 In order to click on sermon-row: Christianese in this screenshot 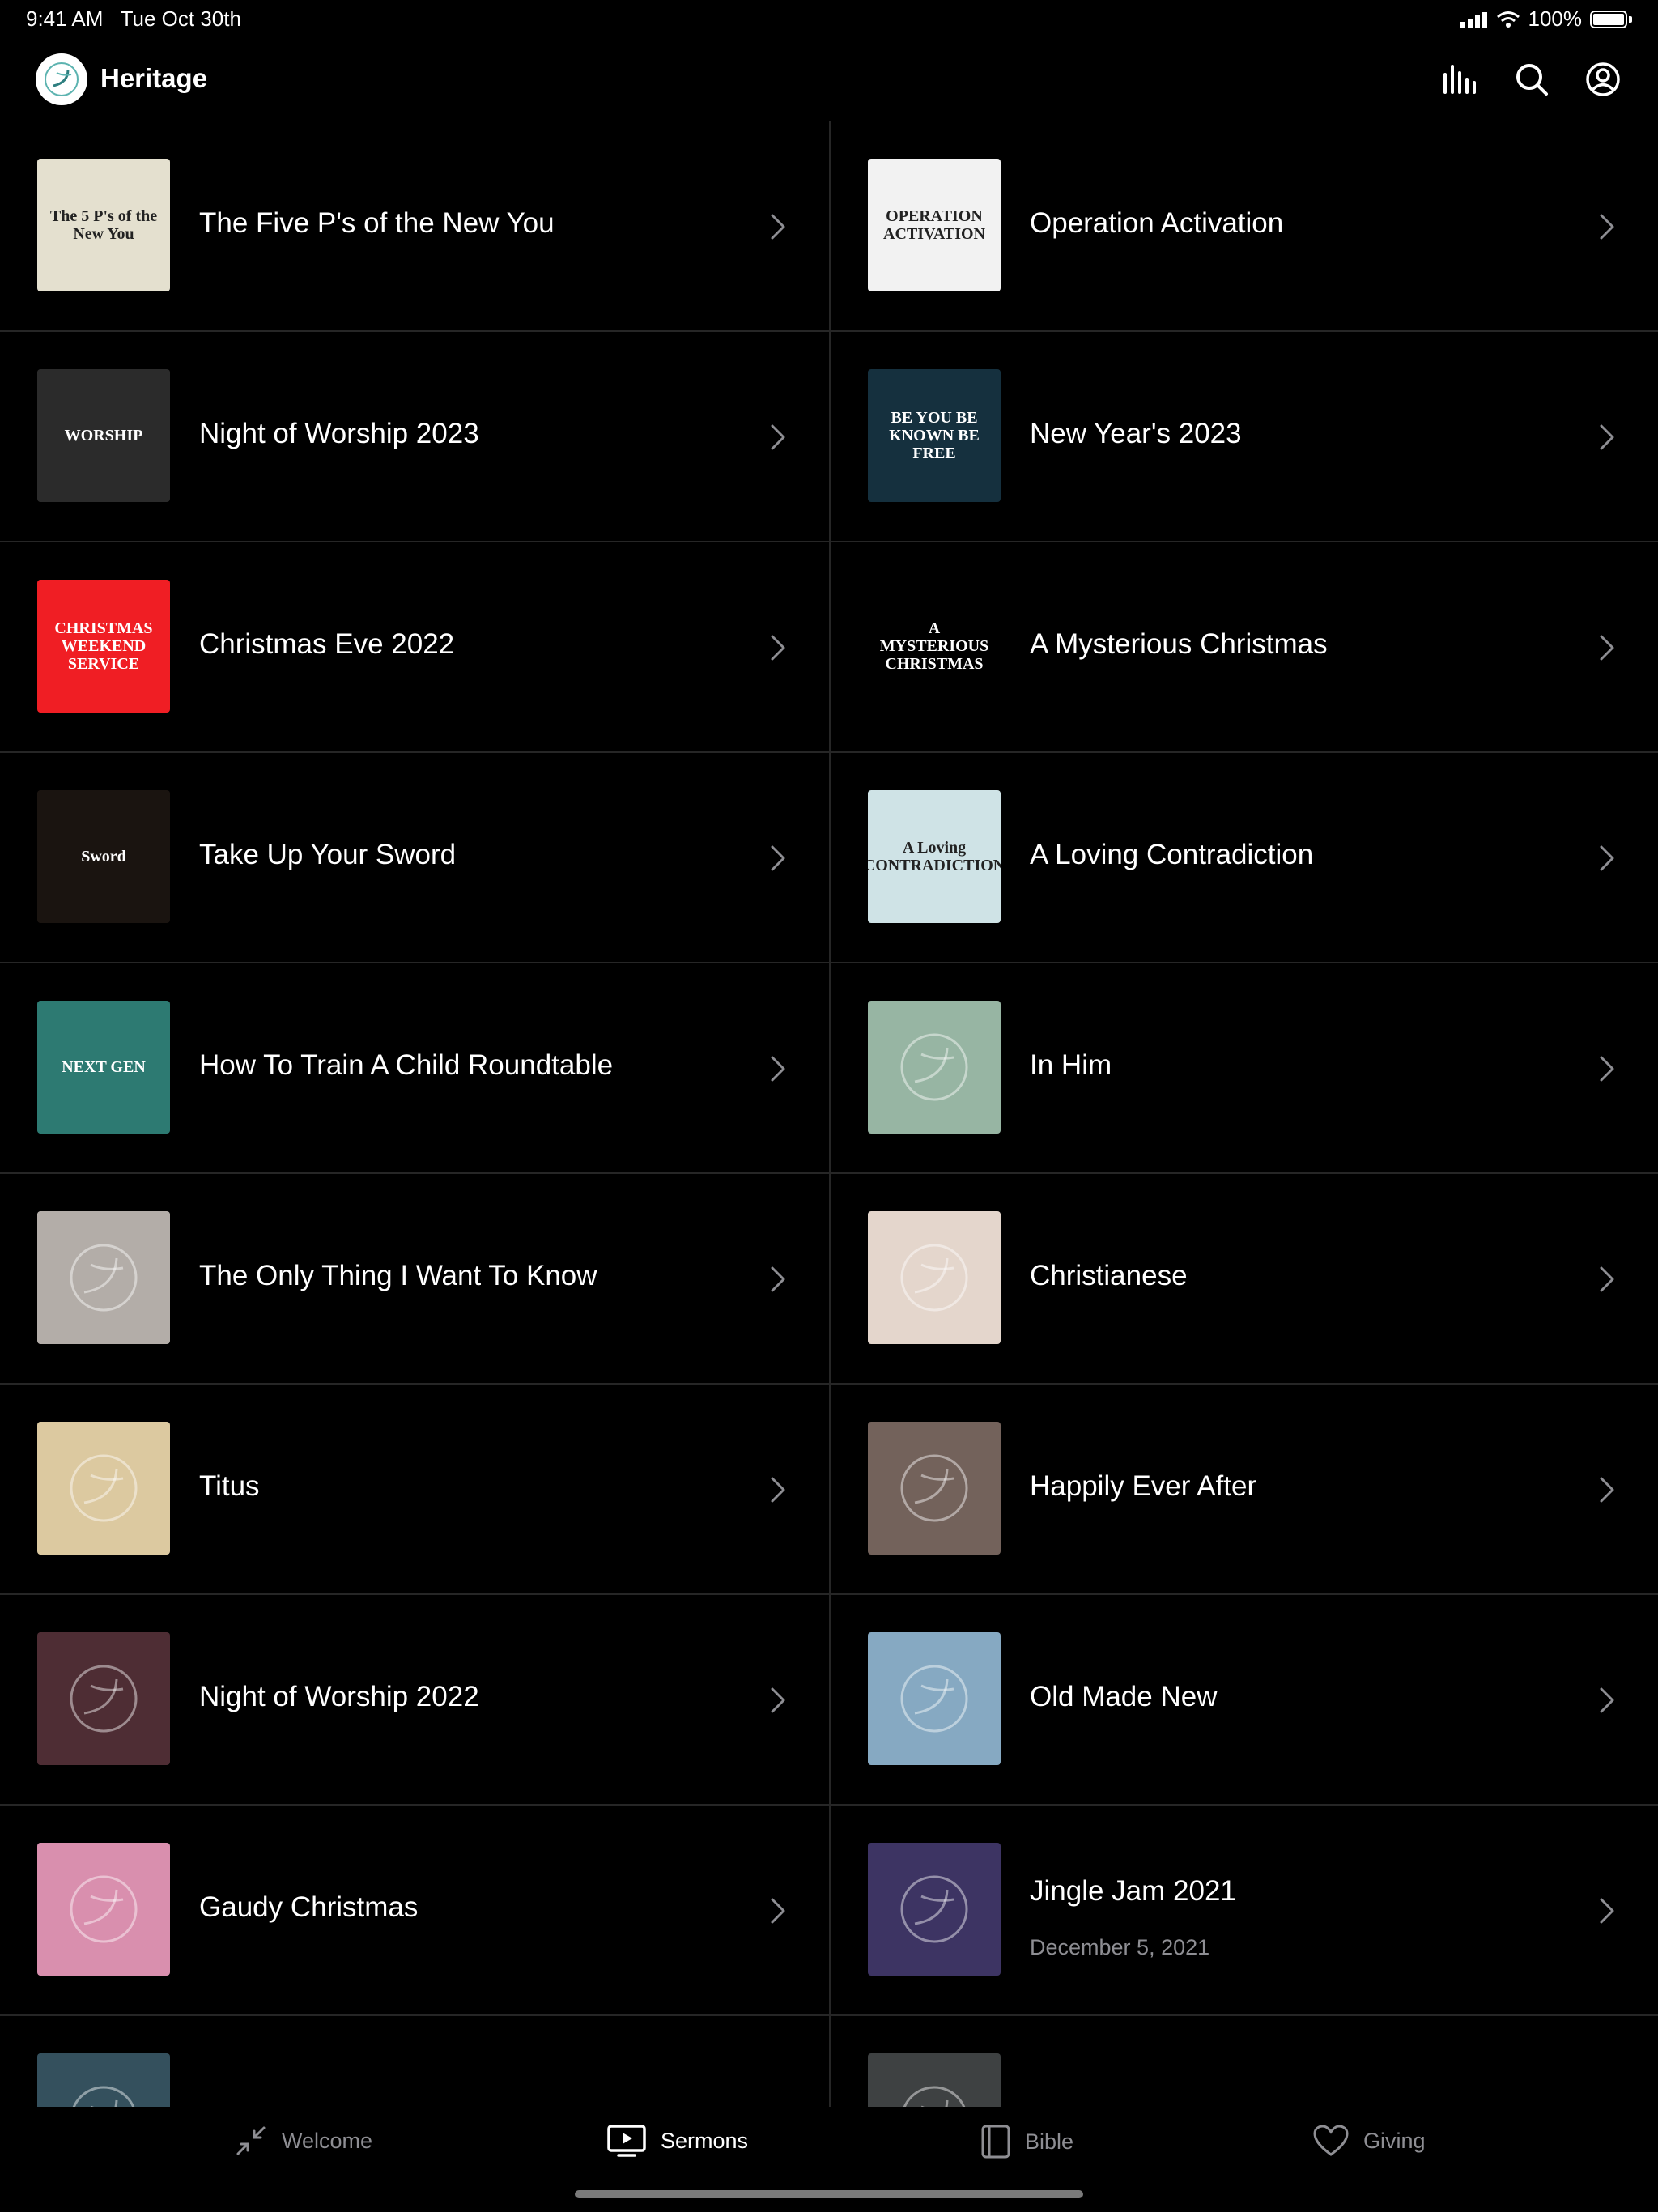, I will do `click(1244, 1280)`.